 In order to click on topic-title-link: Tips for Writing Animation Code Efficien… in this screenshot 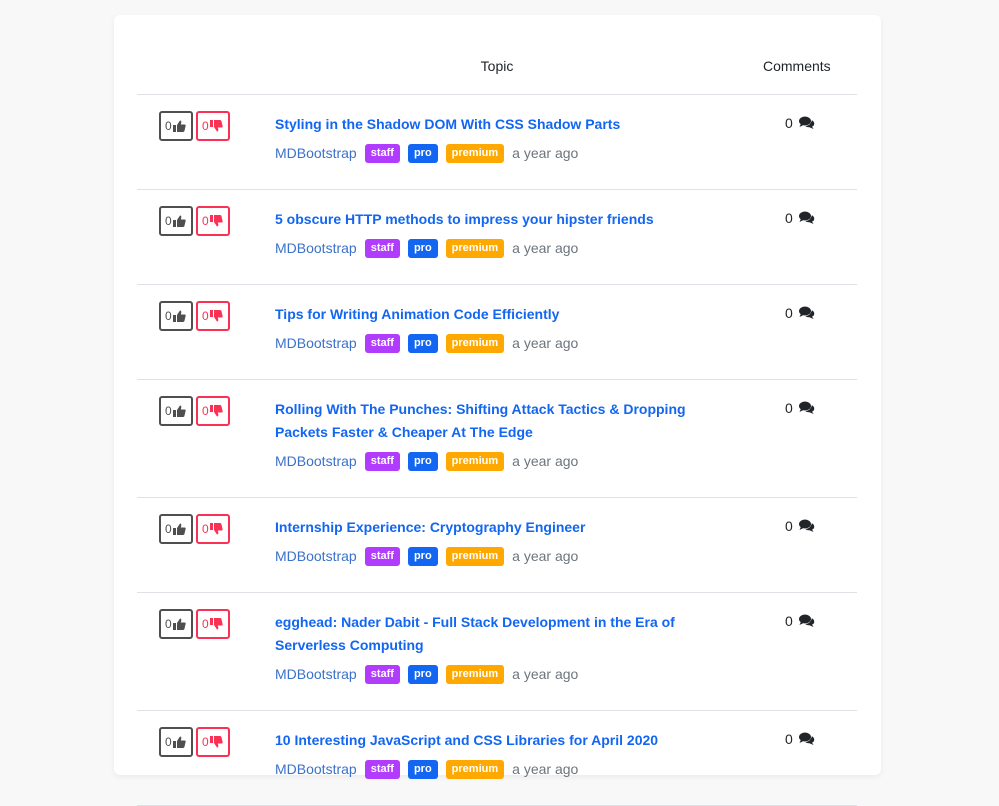, I will do `click(490, 314)`.